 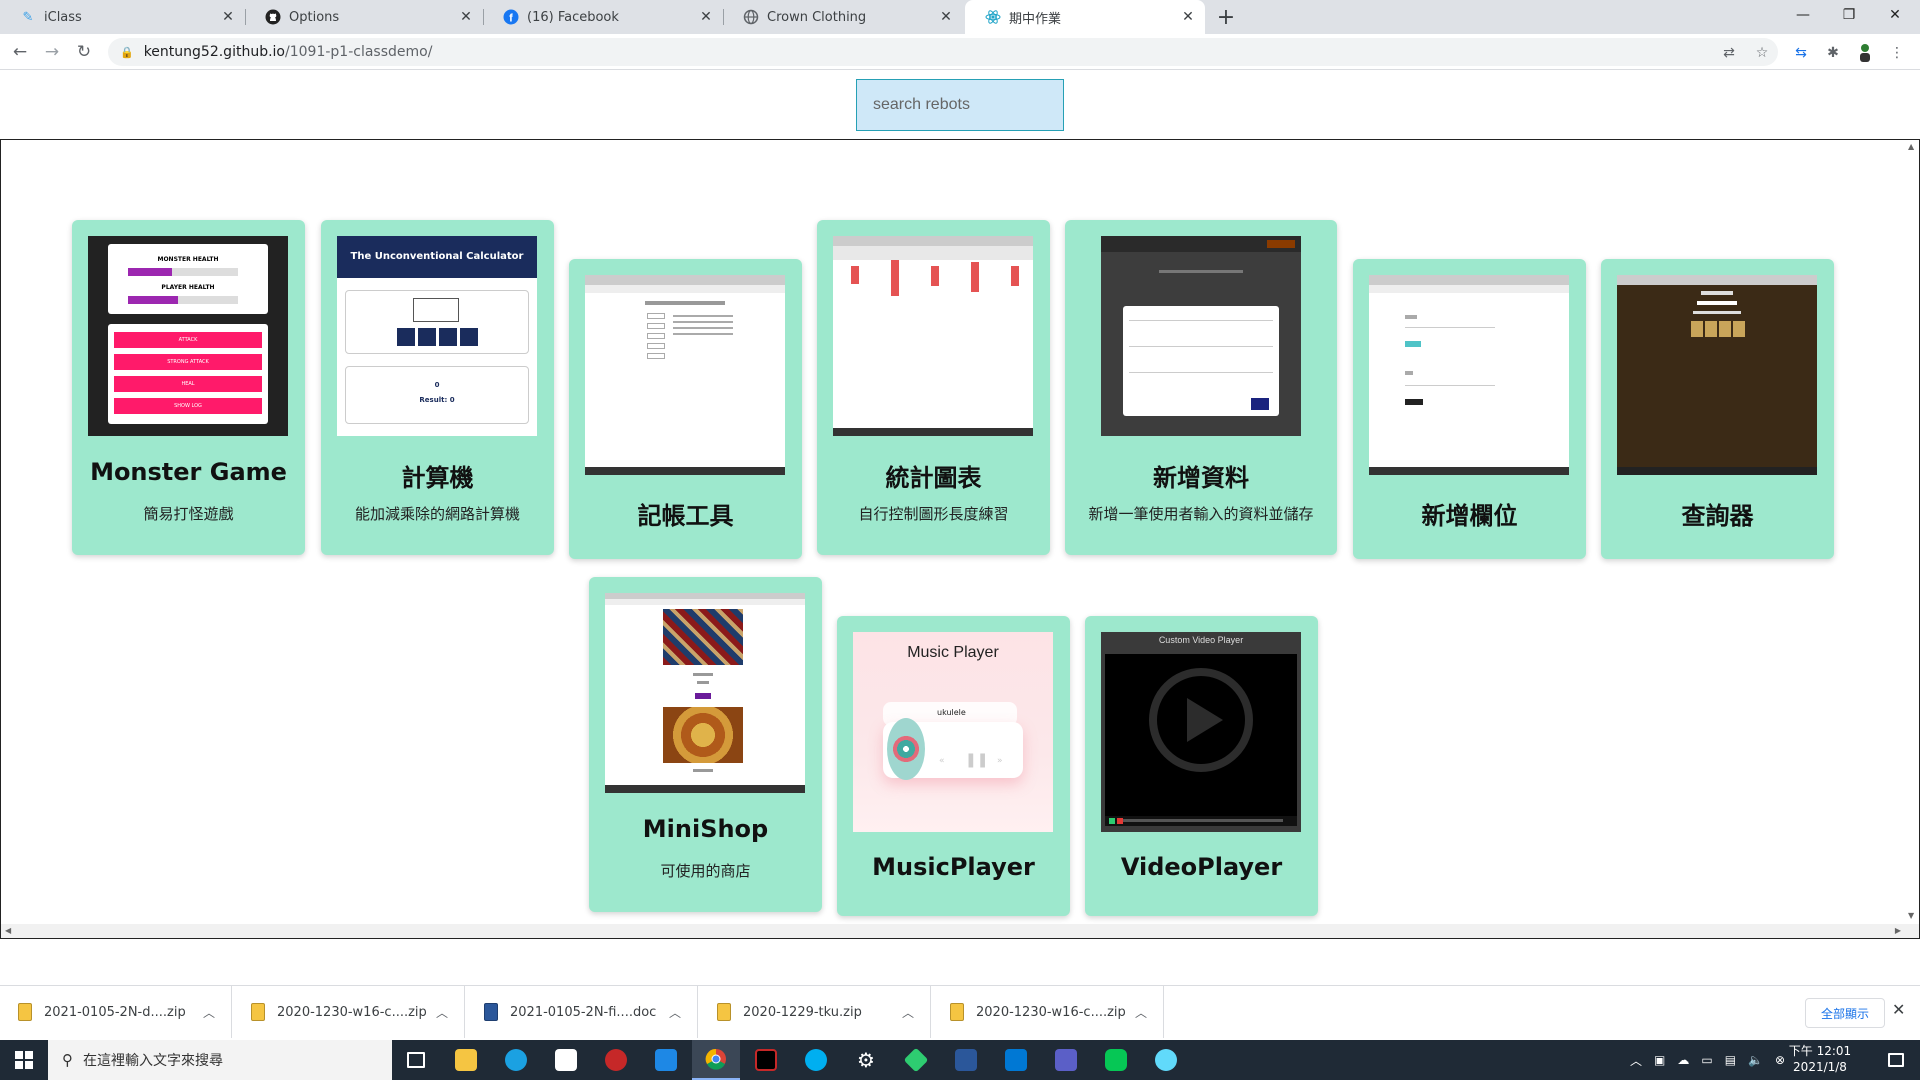 What do you see at coordinates (1762, 53) in the screenshot?
I see `bookmark-star-icon: ☆` at bounding box center [1762, 53].